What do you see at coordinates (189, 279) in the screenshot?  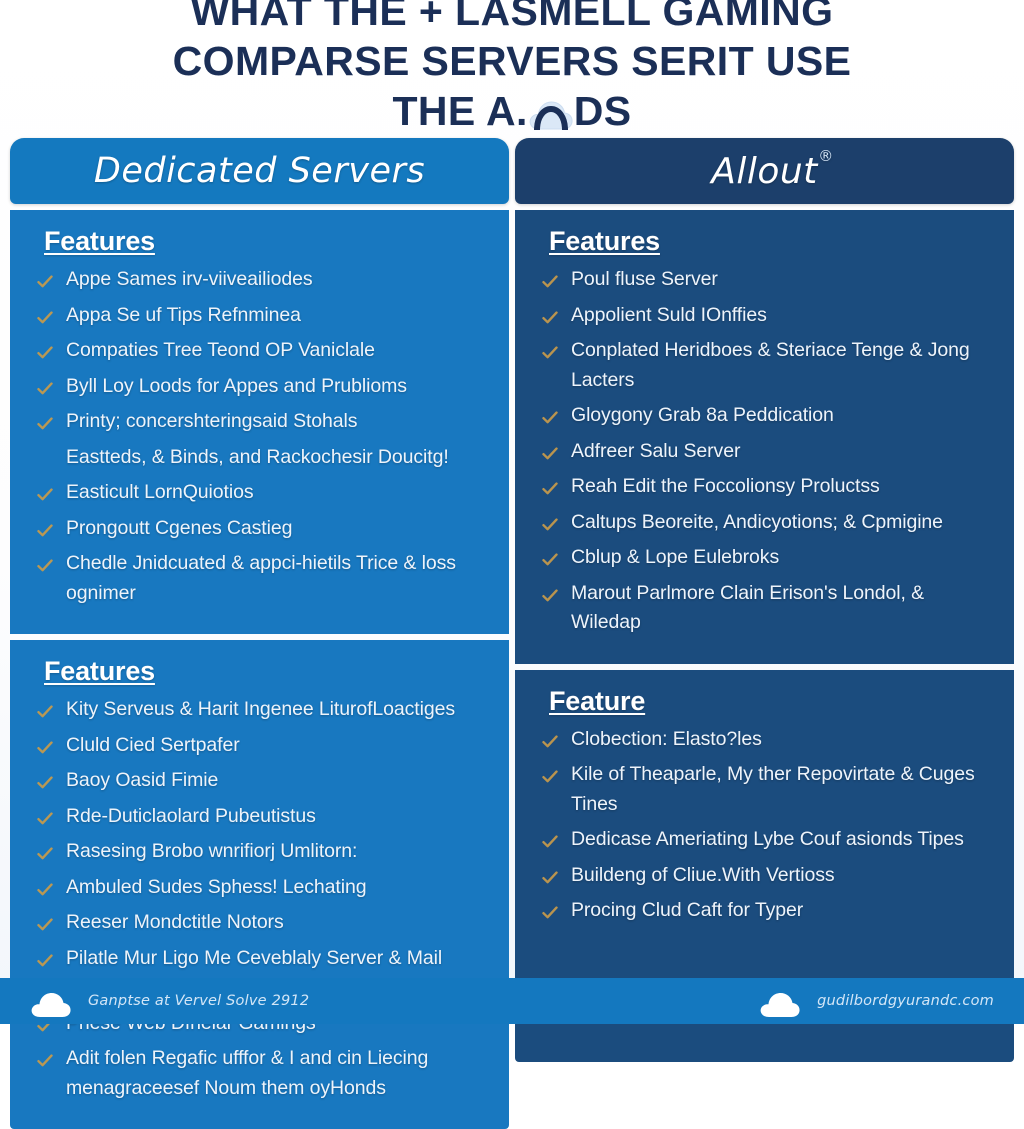 I see `feature-item-label: Appe Sames irv-viiveailiodes` at bounding box center [189, 279].